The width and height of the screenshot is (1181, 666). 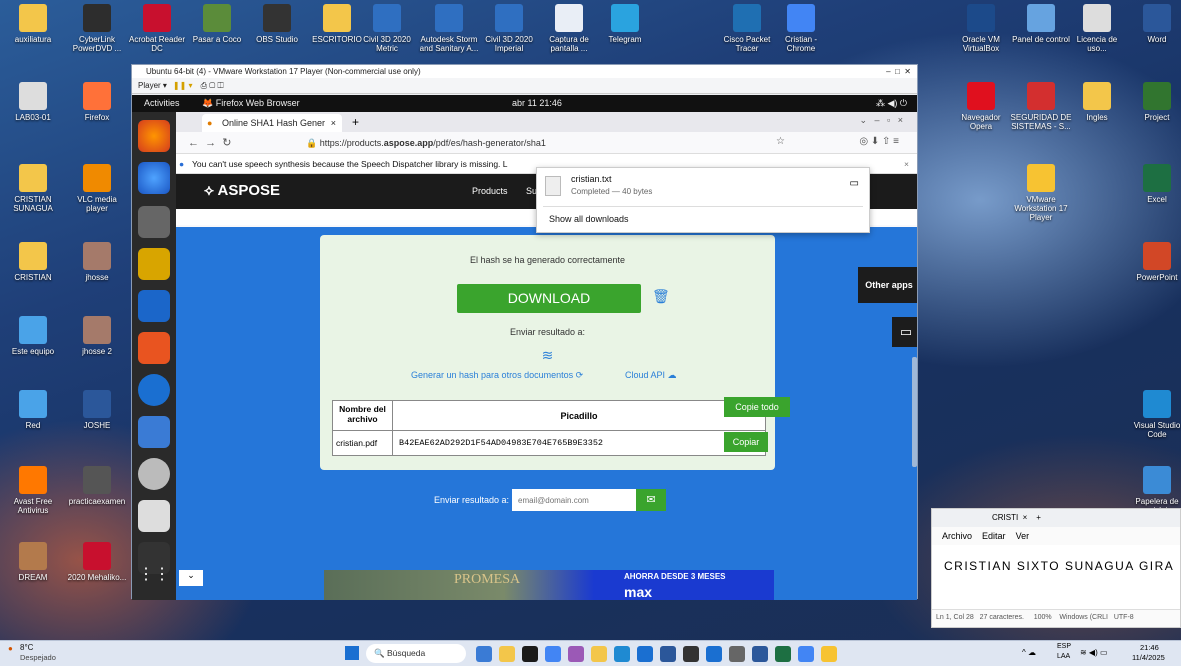 What do you see at coordinates (97, 188) in the screenshot?
I see `desktop-icon: VLC media player` at bounding box center [97, 188].